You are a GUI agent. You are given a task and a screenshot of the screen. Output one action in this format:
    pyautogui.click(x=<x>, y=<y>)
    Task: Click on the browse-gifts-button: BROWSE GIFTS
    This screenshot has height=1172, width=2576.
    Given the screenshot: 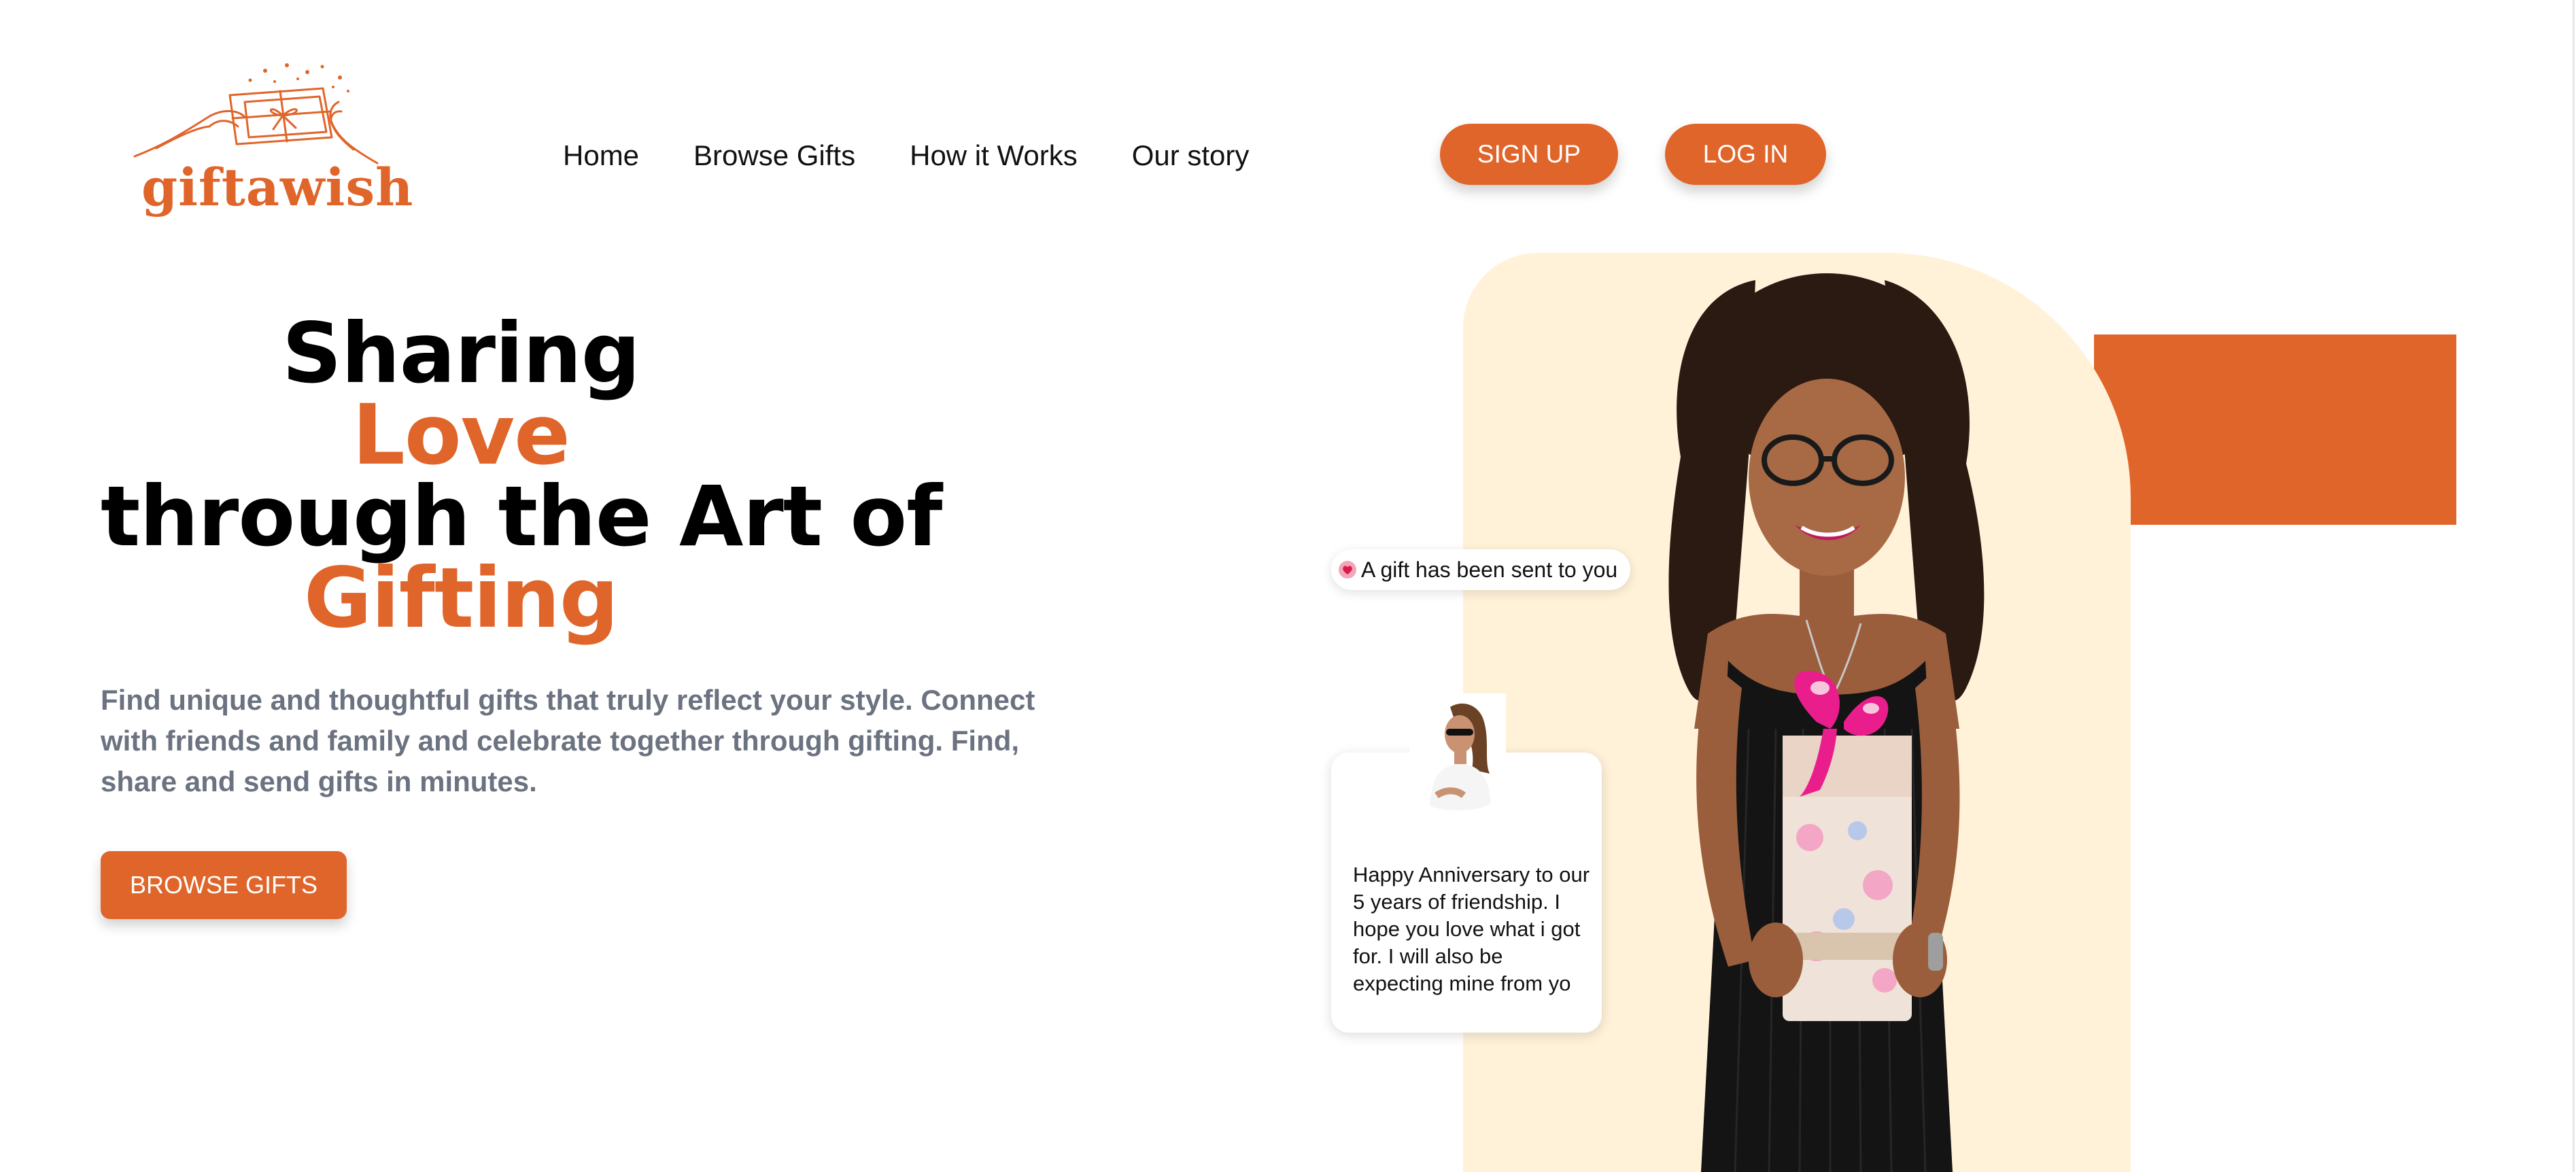 What is the action you would take?
    pyautogui.click(x=224, y=885)
    